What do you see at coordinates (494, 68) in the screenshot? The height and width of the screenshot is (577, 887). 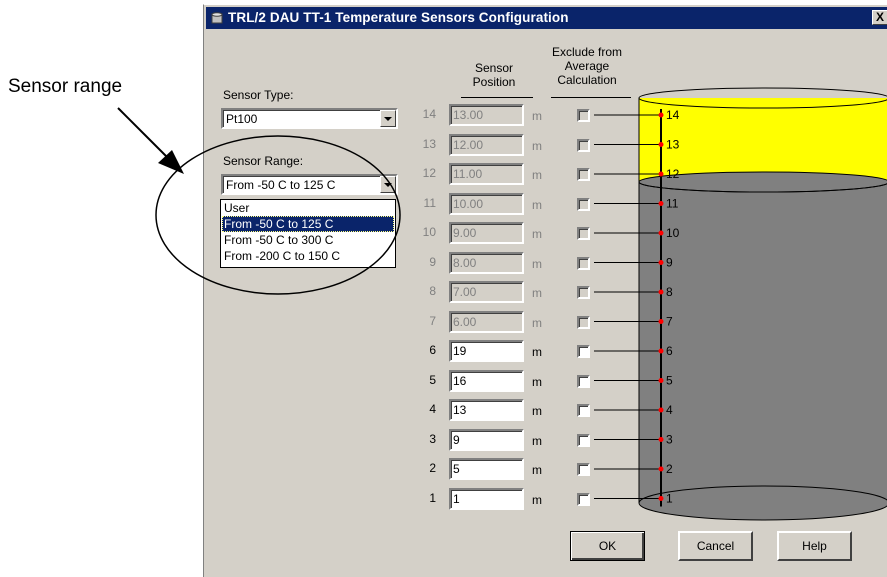 I see `position-header-line1: Sensor` at bounding box center [494, 68].